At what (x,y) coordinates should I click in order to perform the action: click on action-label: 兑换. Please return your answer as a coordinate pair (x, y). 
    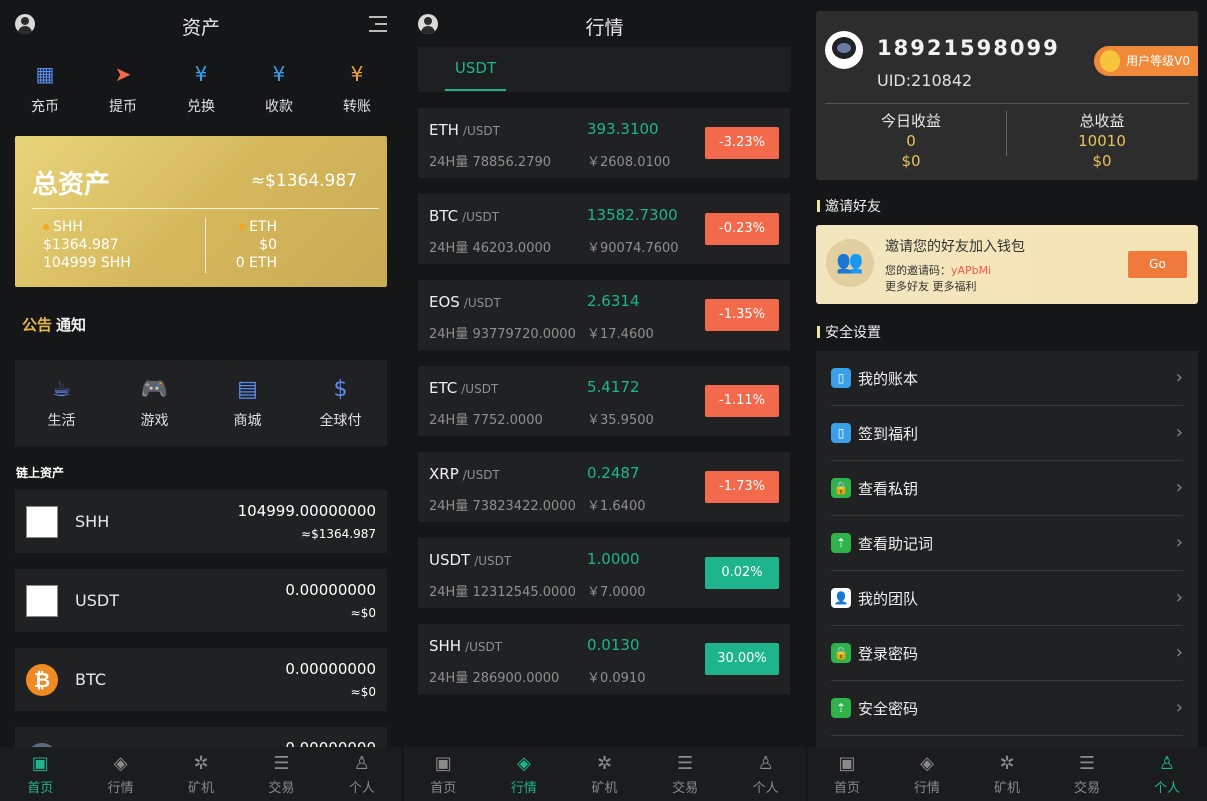
    Looking at the image, I should click on (201, 107).